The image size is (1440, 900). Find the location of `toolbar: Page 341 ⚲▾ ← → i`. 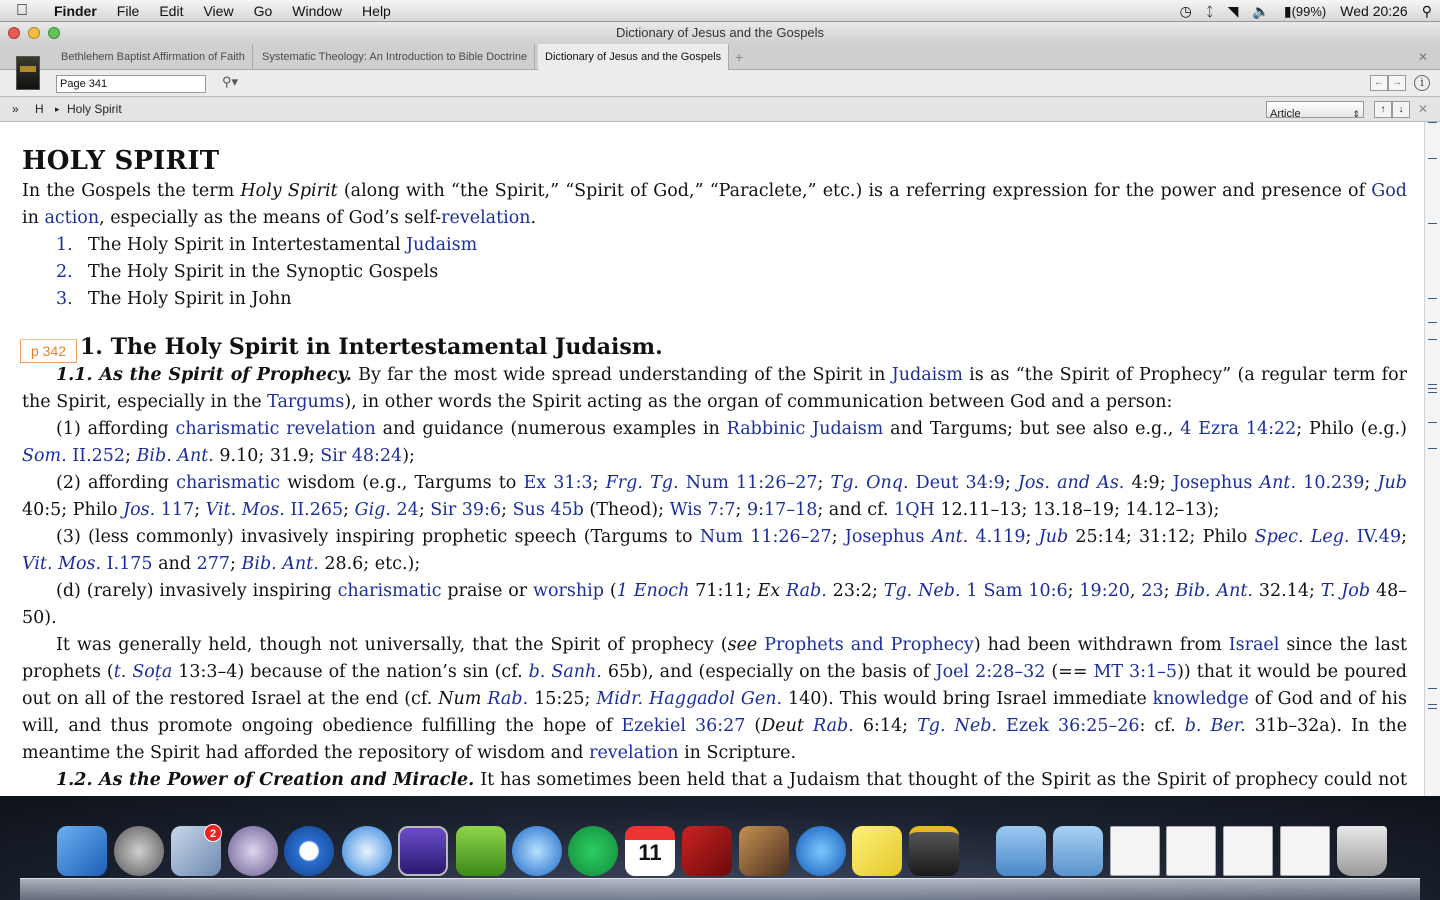

toolbar: Page 341 ⚲▾ ← → i is located at coordinates (720, 76).